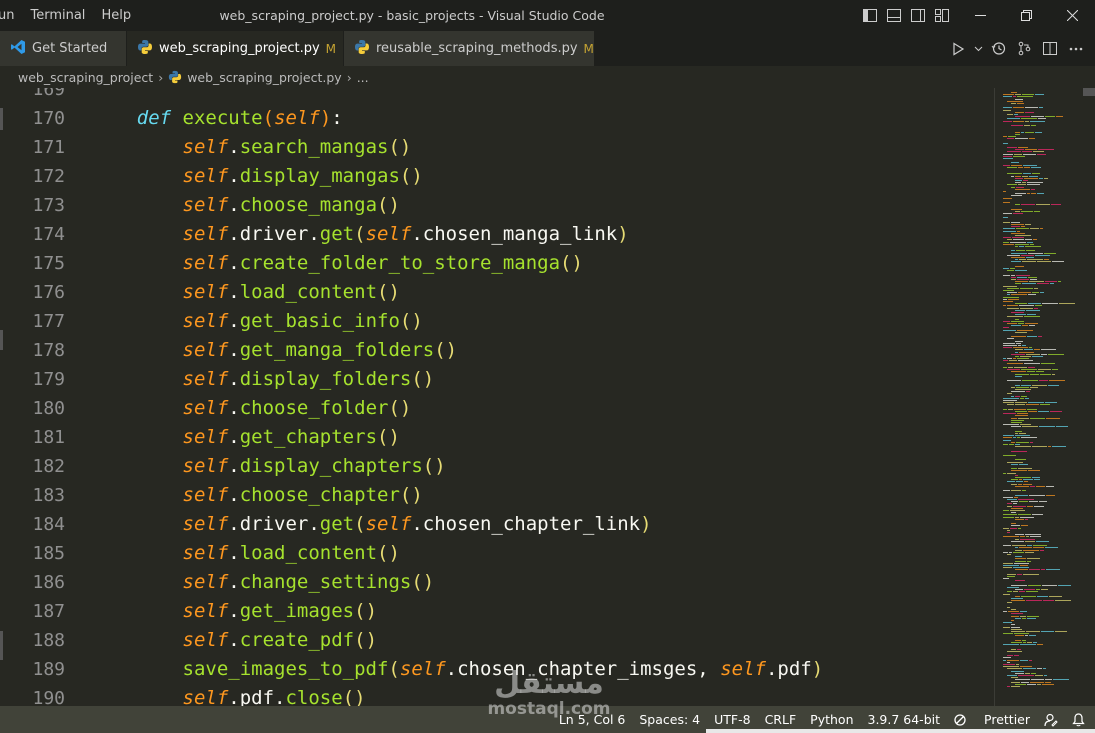 This screenshot has width=1095, height=733. I want to click on code-line: 171 self.search_mangas(), so click(497, 147).